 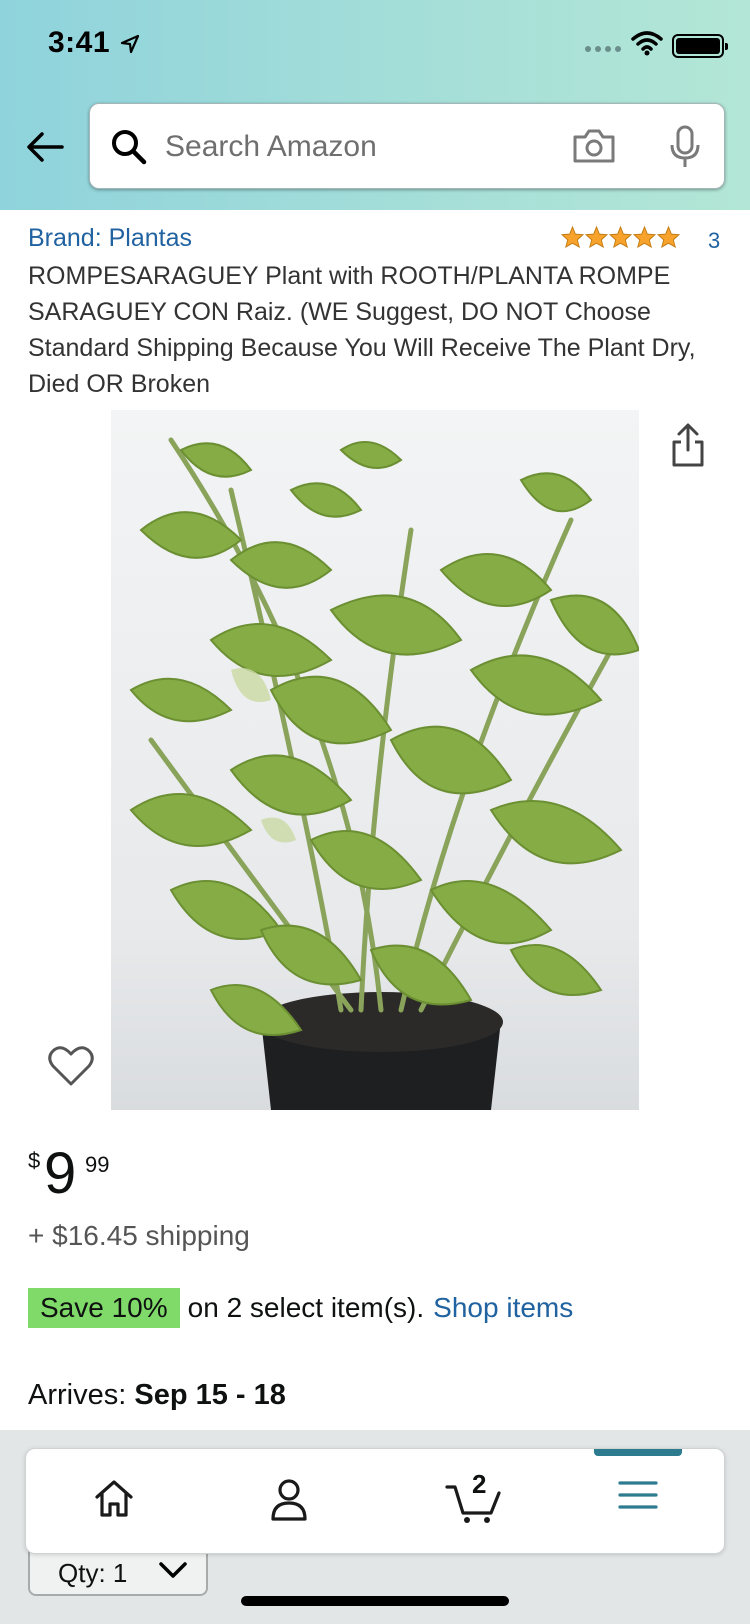 What do you see at coordinates (503, 1308) in the screenshot?
I see `shop-items-link: Shop items` at bounding box center [503, 1308].